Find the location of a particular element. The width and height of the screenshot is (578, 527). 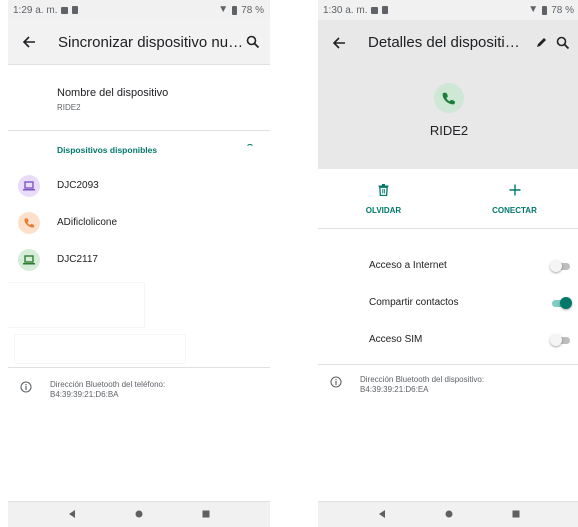

status-time: 1:30 a. m. is located at coordinates (345, 10).